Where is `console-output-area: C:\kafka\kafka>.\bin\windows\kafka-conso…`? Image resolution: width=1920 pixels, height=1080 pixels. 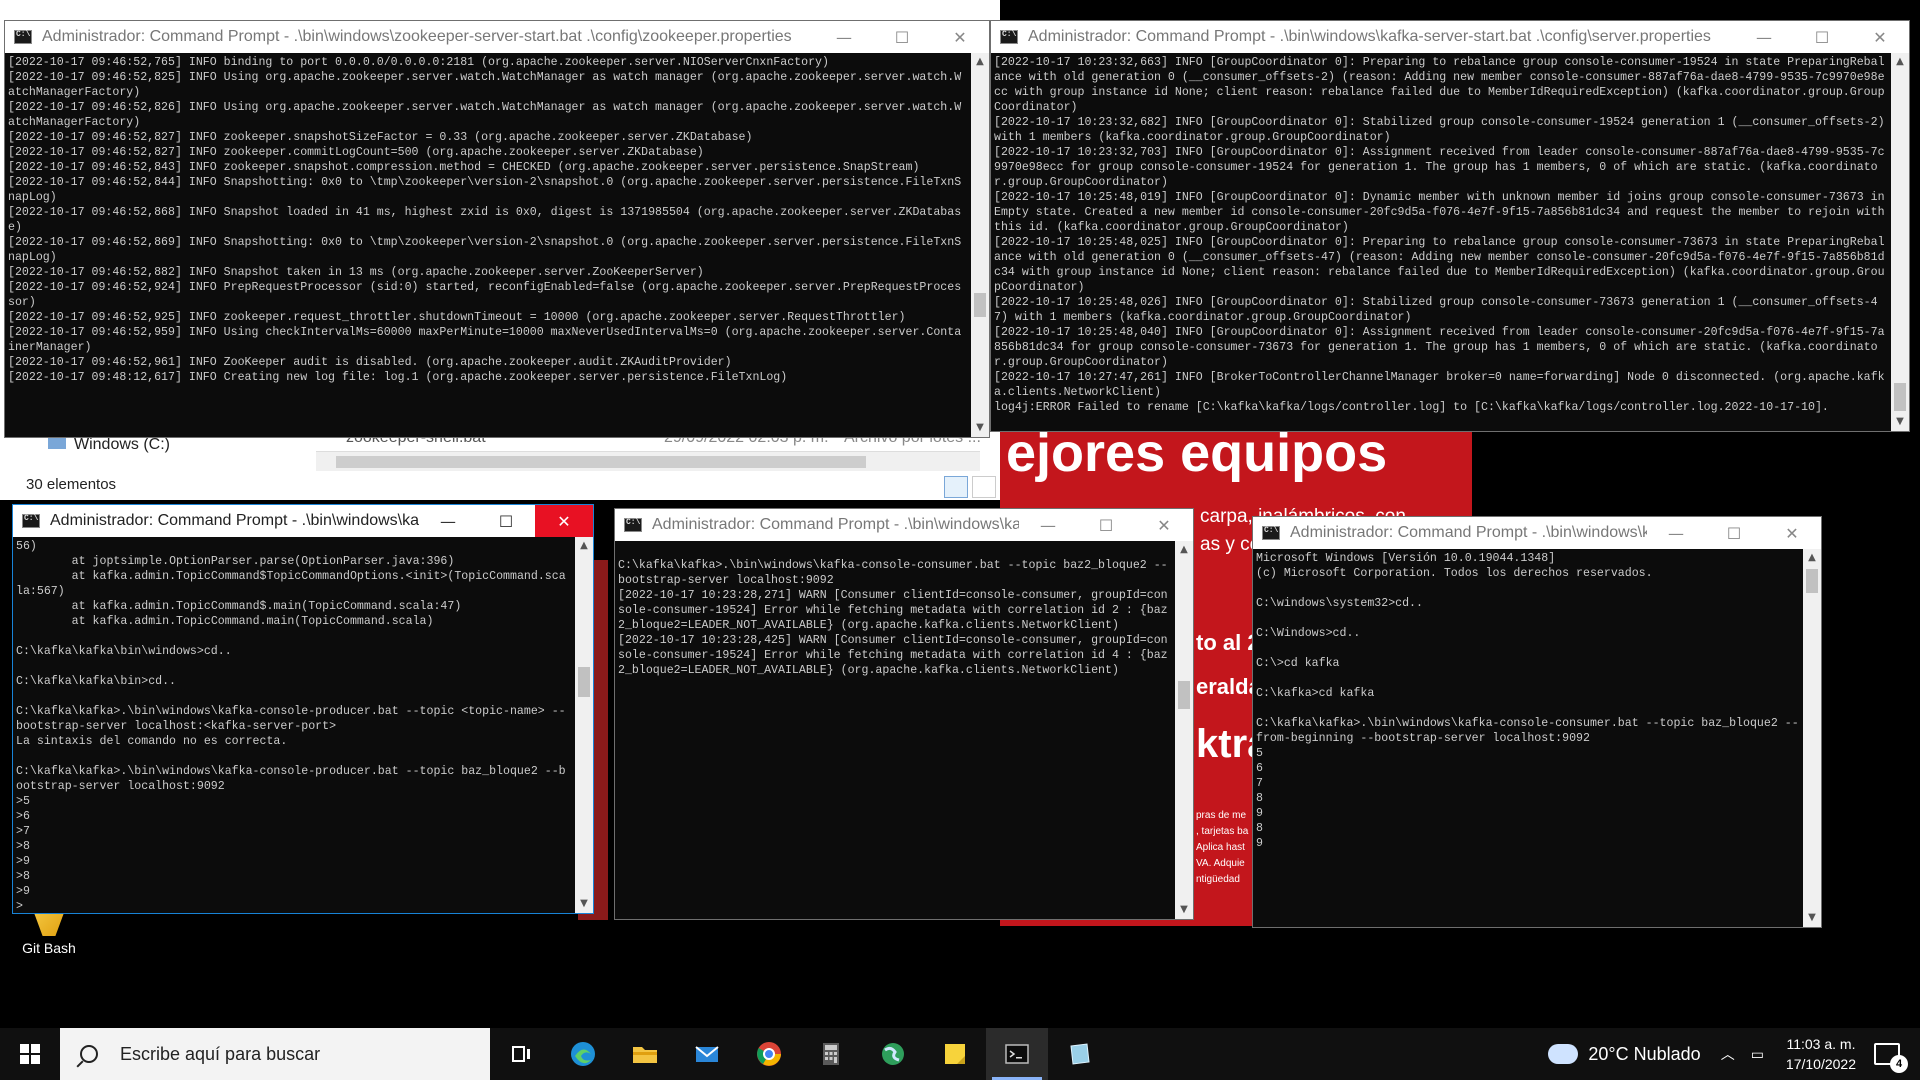
console-output-area: C:\kafka\kafka>.\bin\windows\kafka-conso… is located at coordinates (895, 730).